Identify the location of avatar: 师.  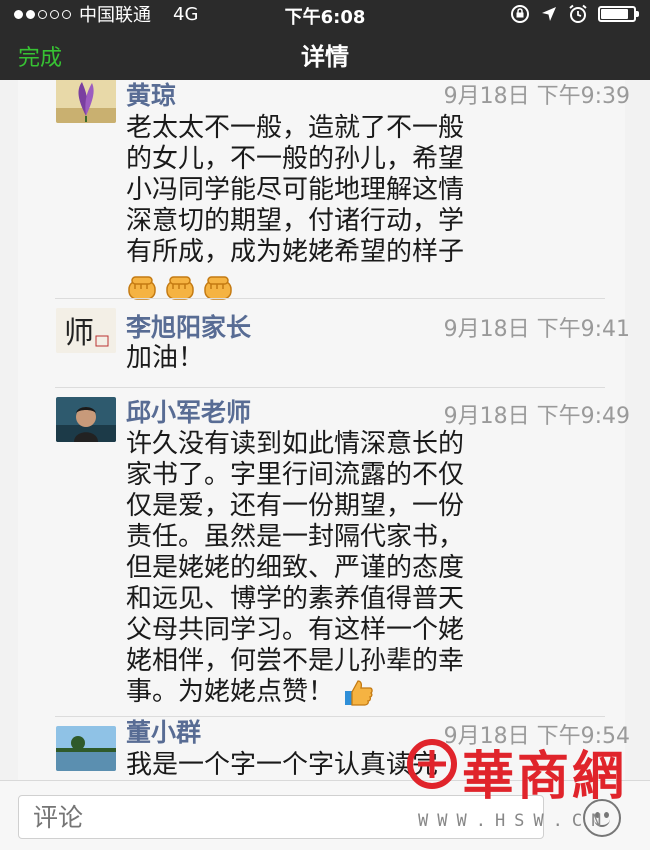
(86, 330).